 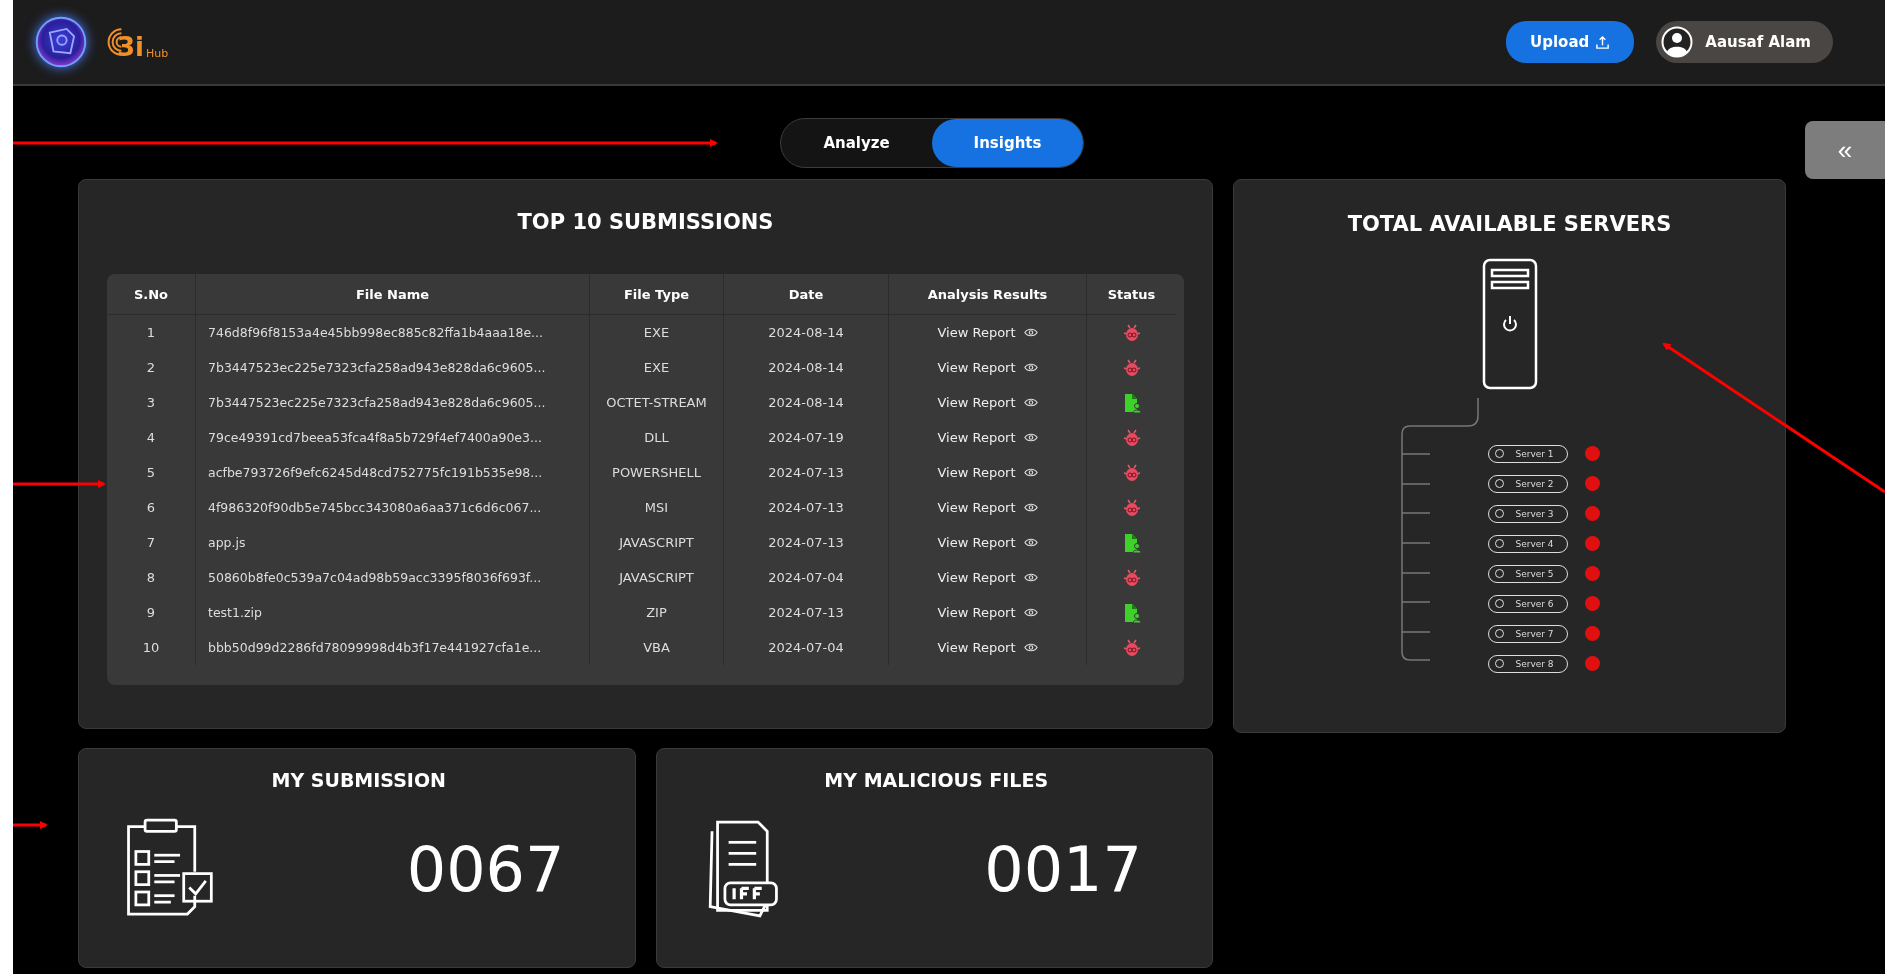 What do you see at coordinates (1845, 150) in the screenshot?
I see `collapse-panel-button: «` at bounding box center [1845, 150].